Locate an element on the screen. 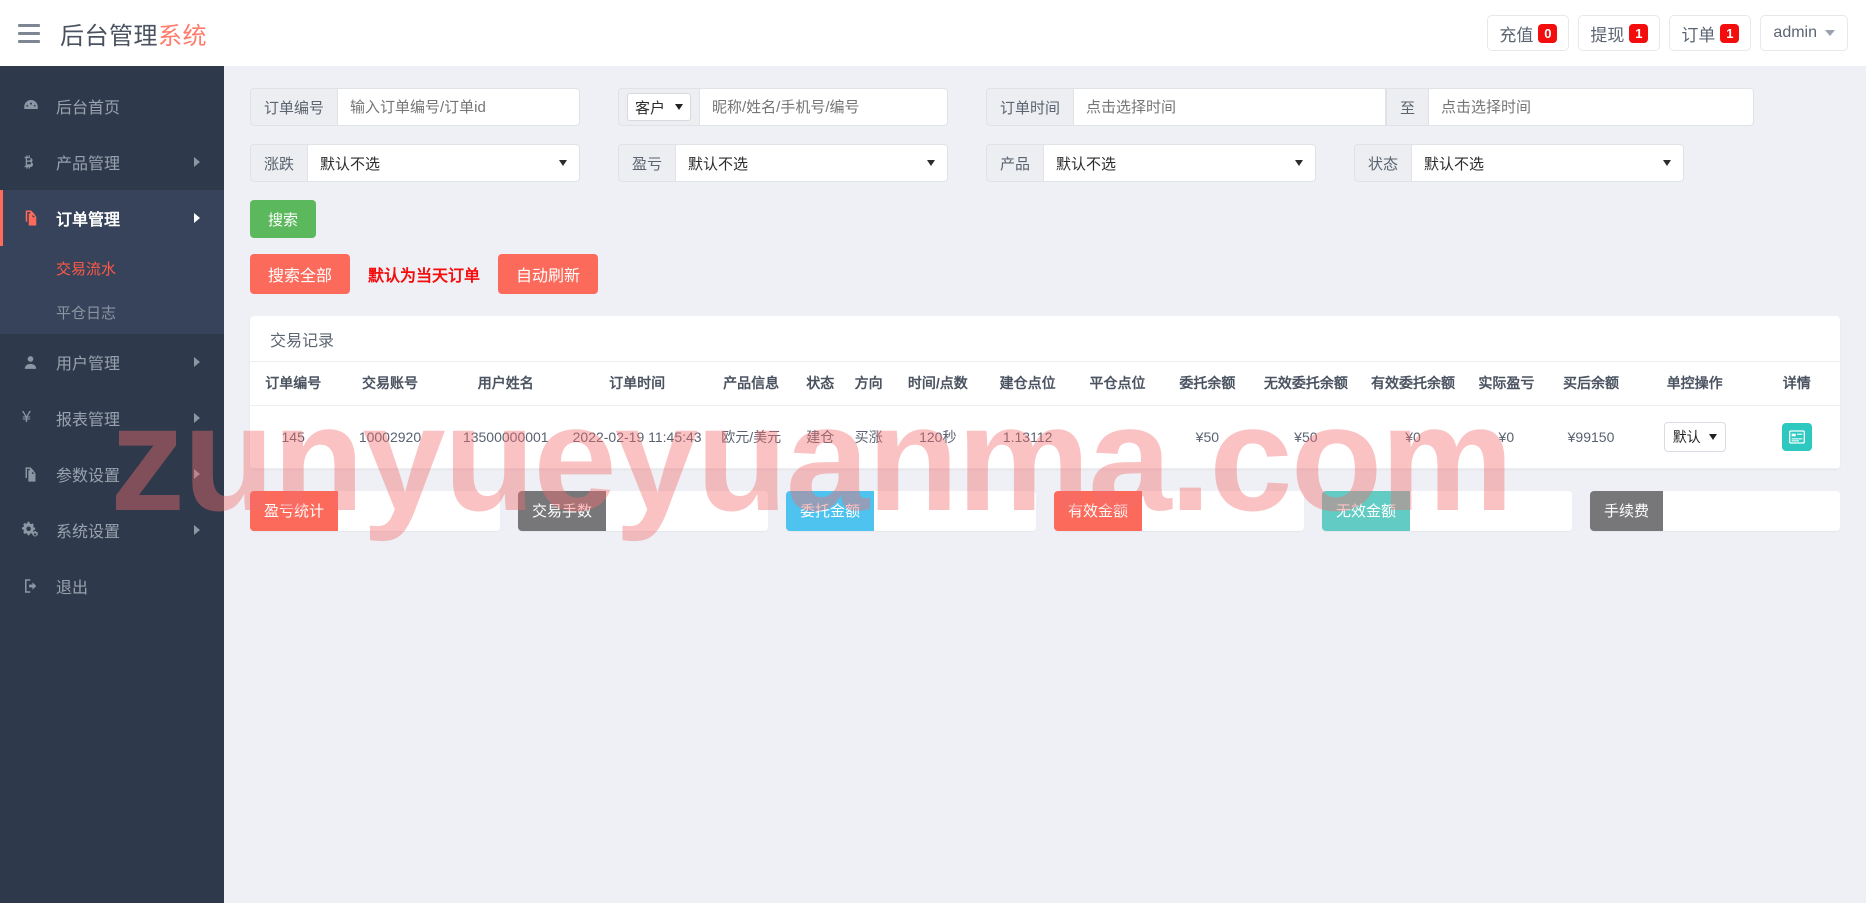  sidebar-subitem-transaction-flow: 交易流水 is located at coordinates (112, 268).